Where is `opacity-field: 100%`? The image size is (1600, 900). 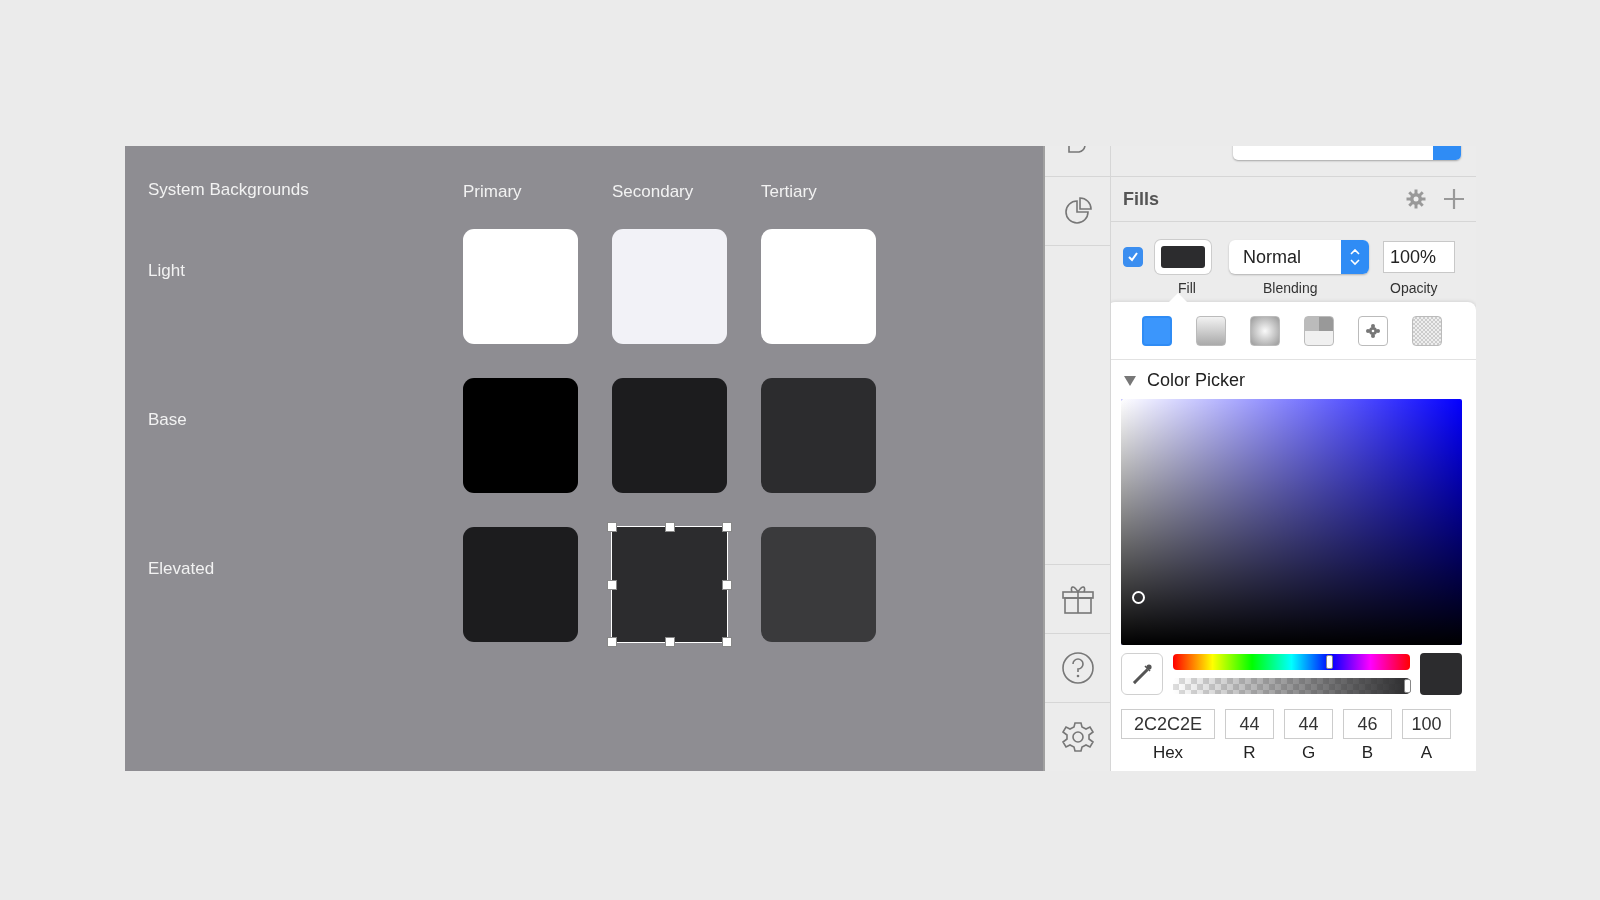 opacity-field: 100% is located at coordinates (1419, 257).